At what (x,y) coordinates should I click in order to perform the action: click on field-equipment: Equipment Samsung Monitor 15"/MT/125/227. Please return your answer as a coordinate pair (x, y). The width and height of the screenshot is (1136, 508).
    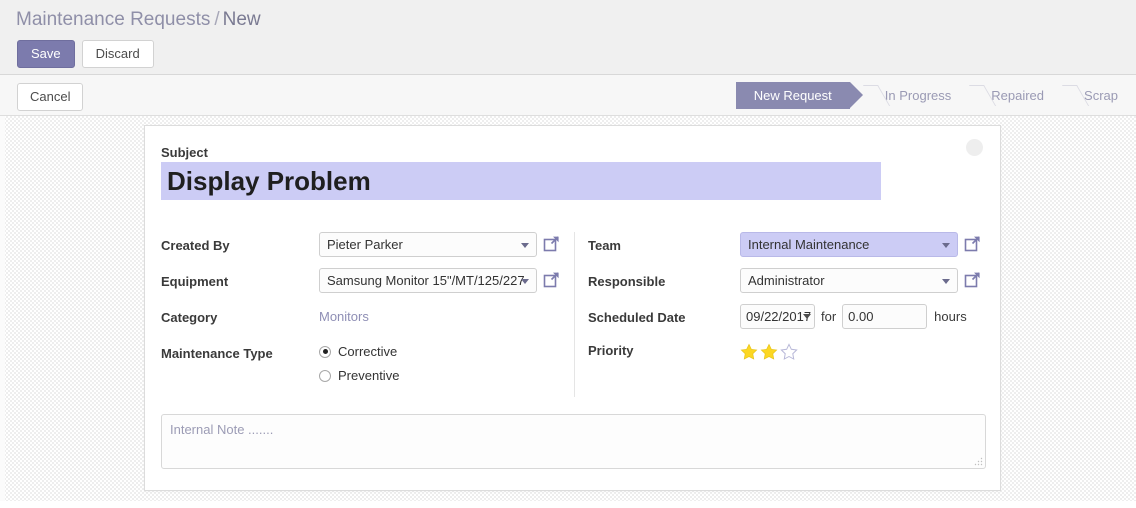
    Looking at the image, I should click on (361, 286).